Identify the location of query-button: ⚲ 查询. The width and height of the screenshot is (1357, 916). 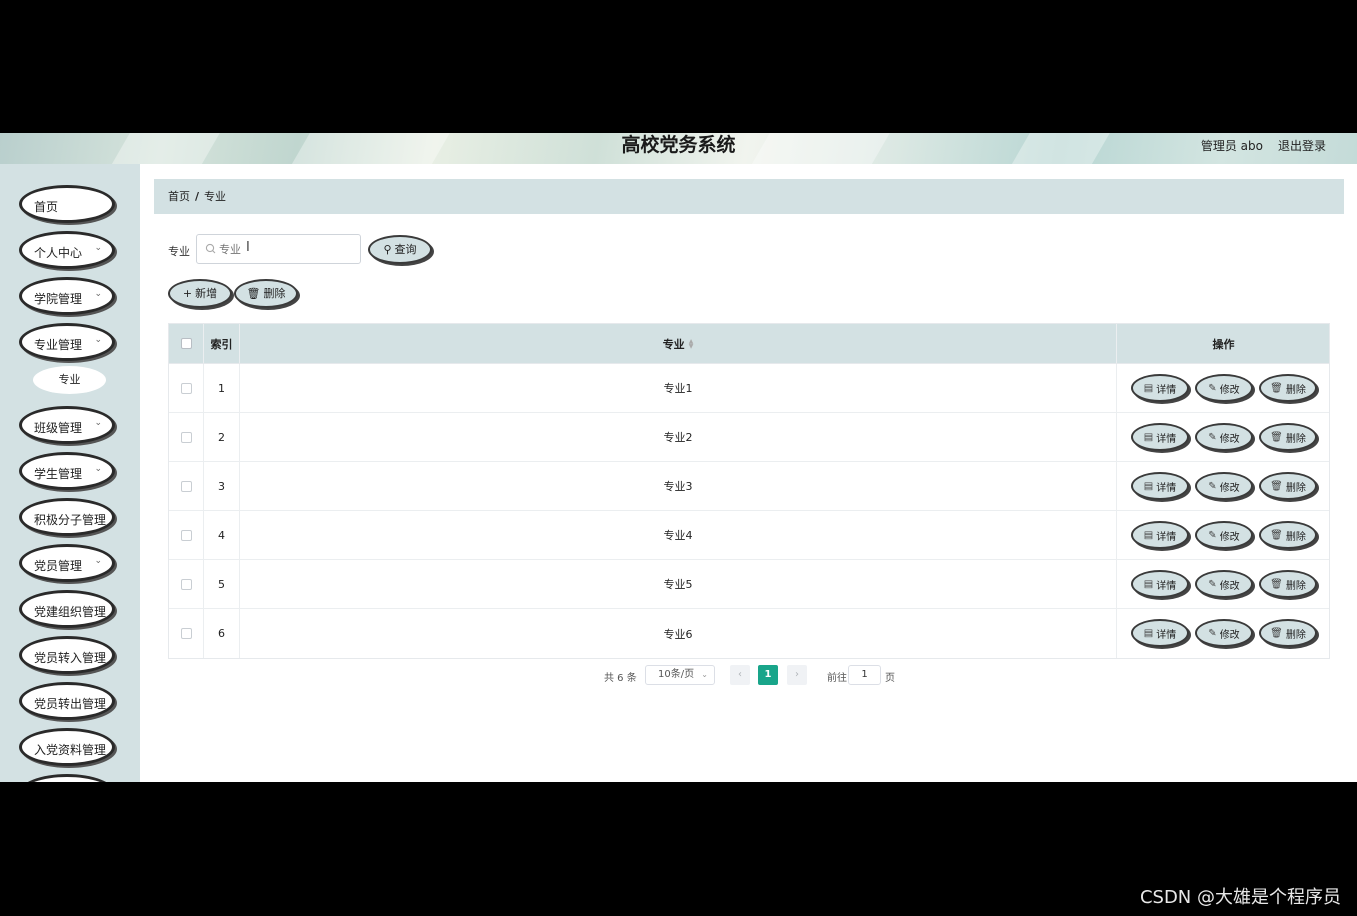
(400, 249).